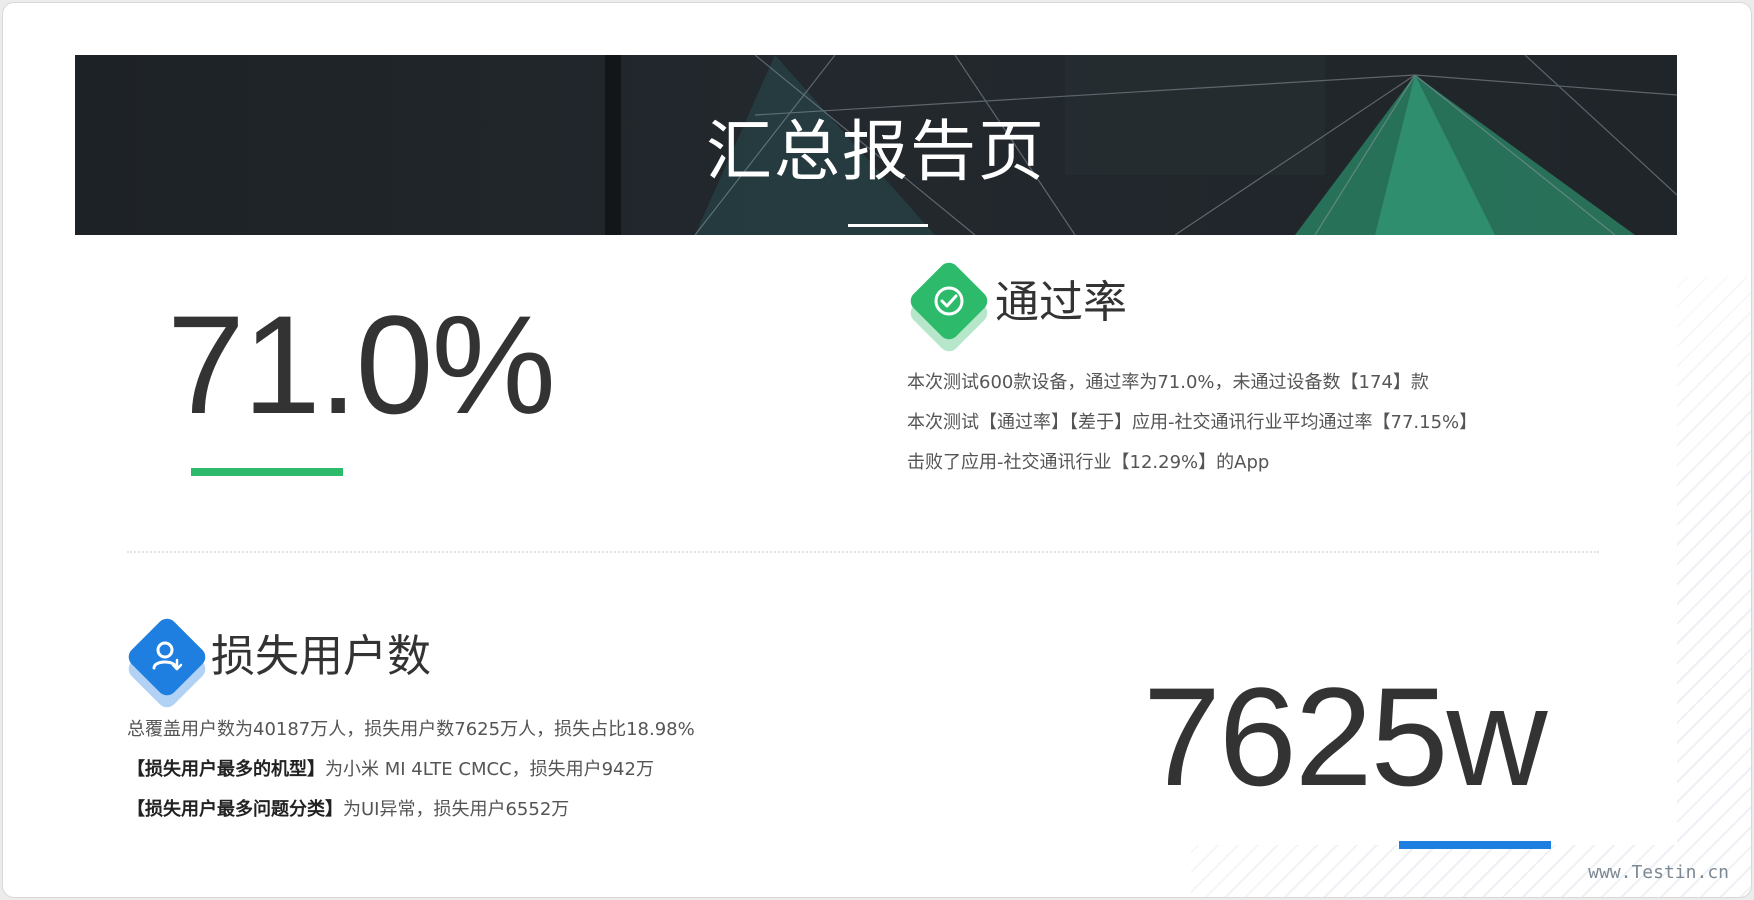 The image size is (1754, 900). What do you see at coordinates (226, 769) in the screenshot?
I see `lost-users-line-2-label: 【损失用户最多的机型】` at bounding box center [226, 769].